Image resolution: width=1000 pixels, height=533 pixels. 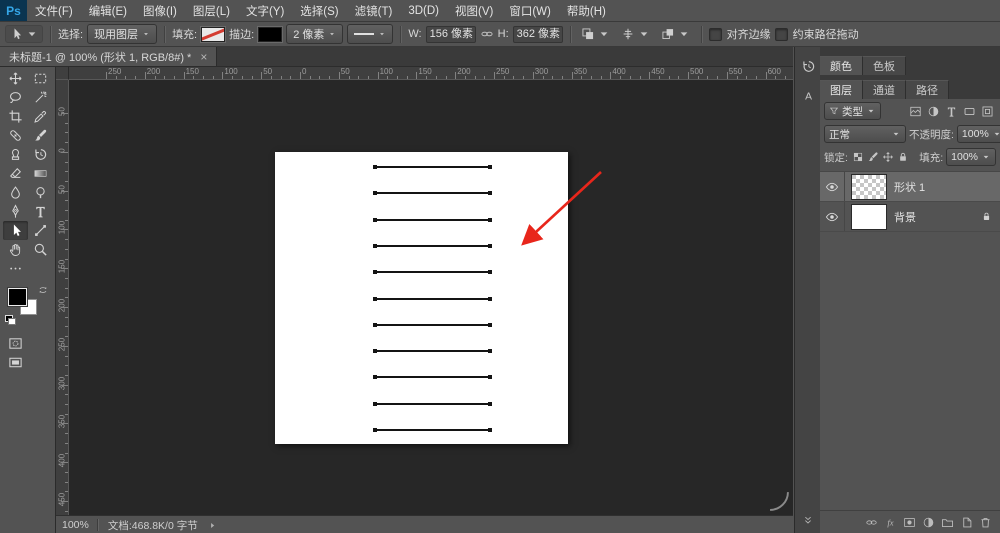 I want to click on link-layers-button, so click(x=871, y=522).